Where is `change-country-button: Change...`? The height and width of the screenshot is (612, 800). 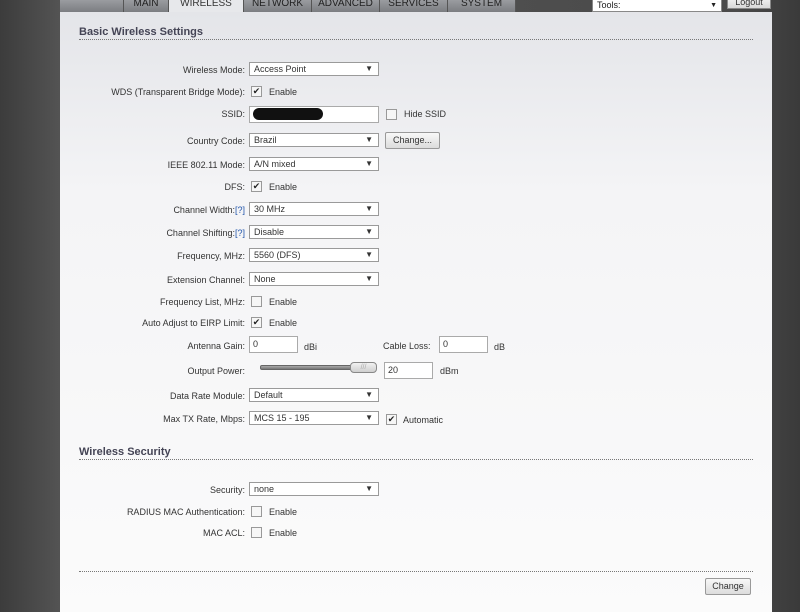 change-country-button: Change... is located at coordinates (412, 140).